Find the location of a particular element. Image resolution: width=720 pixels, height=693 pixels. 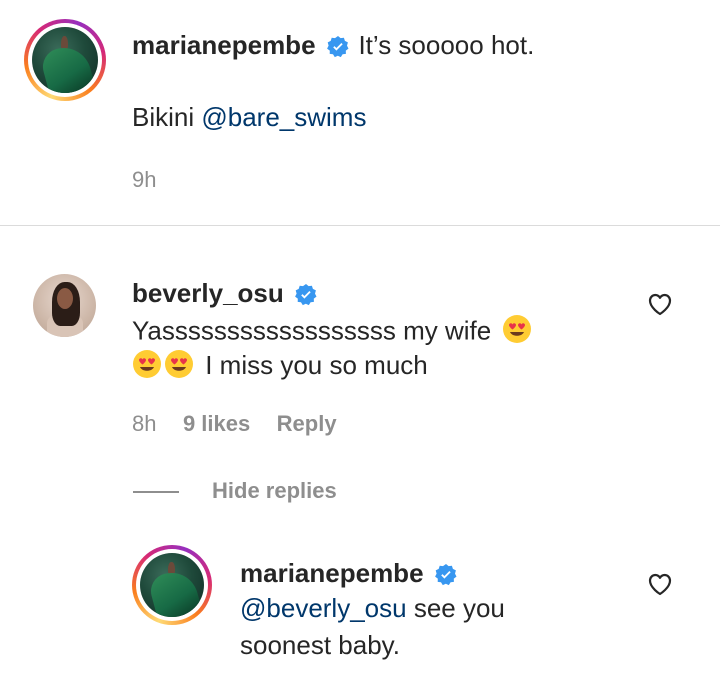

reply-avatar is located at coordinates (172, 585).